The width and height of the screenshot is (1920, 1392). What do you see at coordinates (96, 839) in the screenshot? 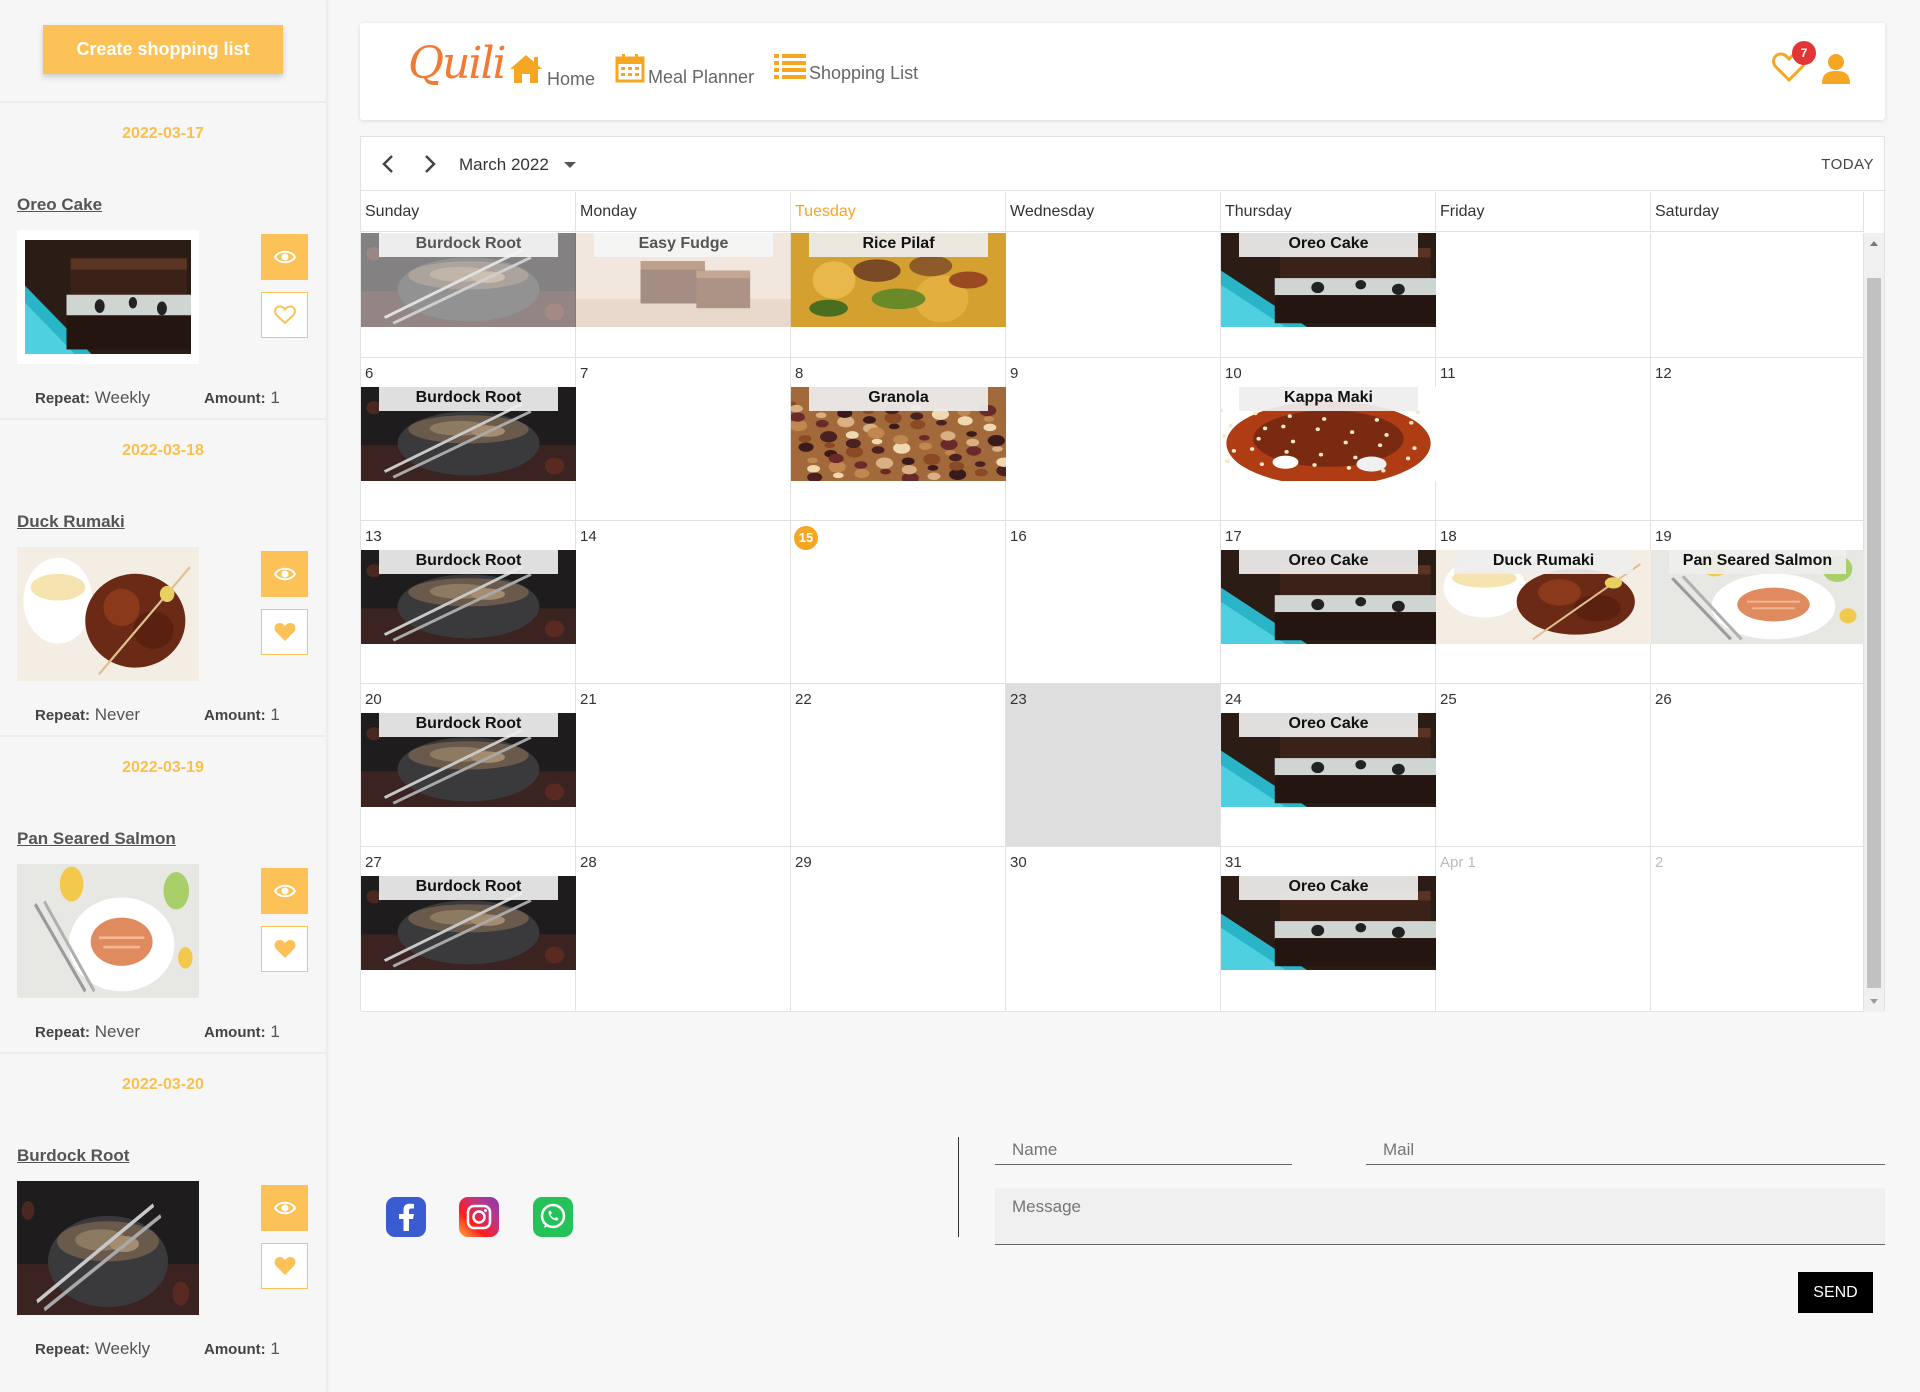
I see `meal-title-link: Pan Seared Salmon` at bounding box center [96, 839].